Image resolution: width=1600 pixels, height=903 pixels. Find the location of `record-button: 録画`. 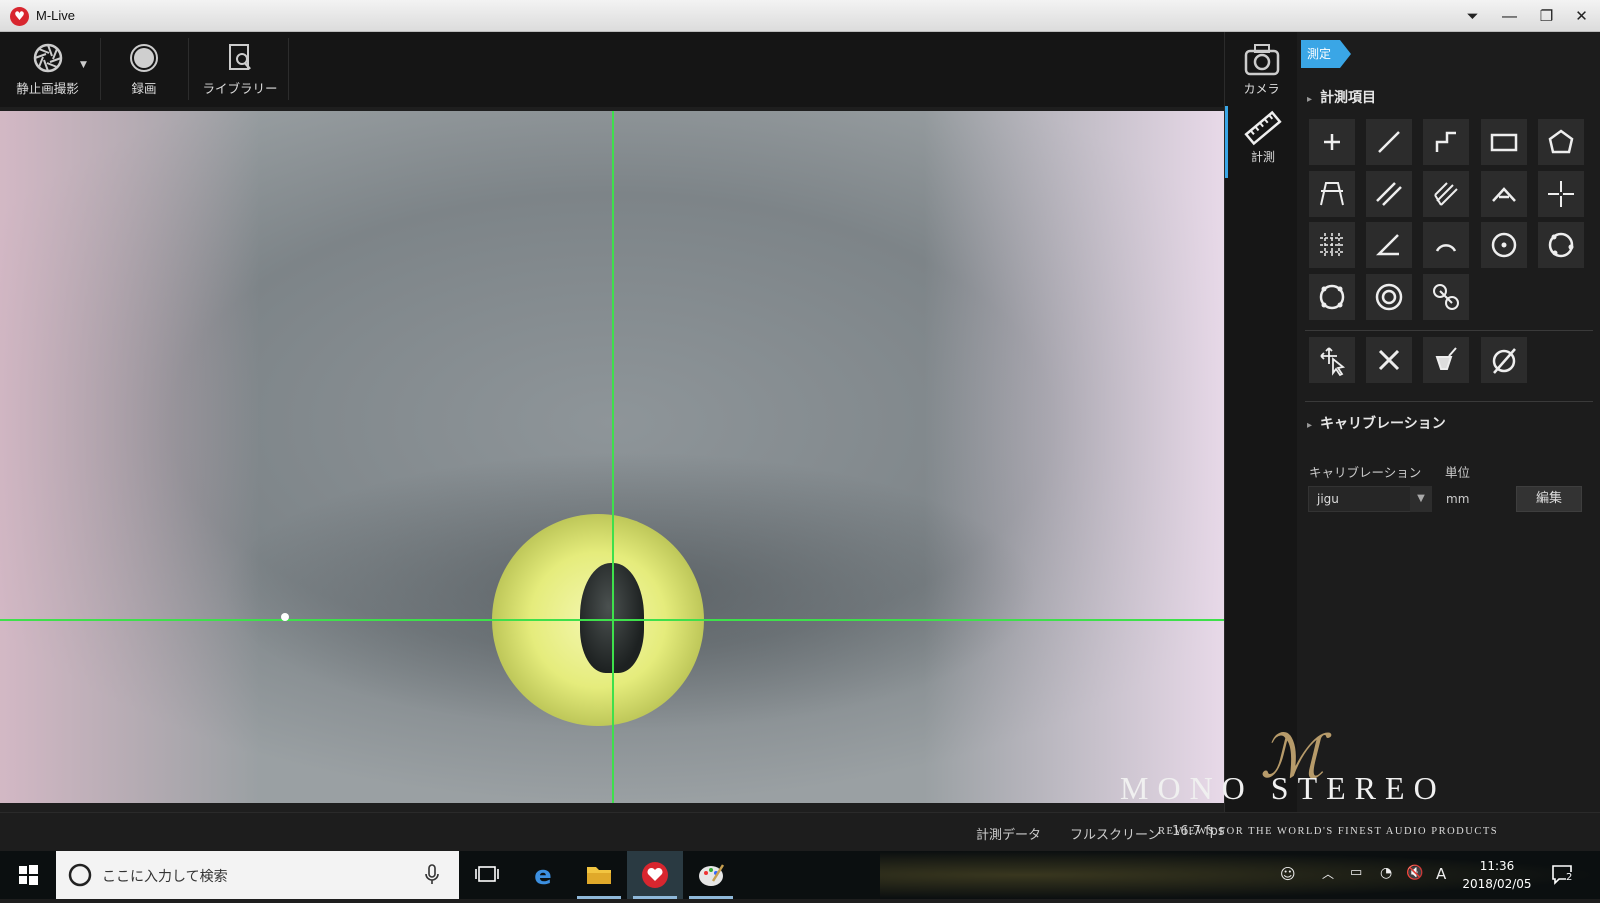

record-button: 録画 is located at coordinates (144, 69).